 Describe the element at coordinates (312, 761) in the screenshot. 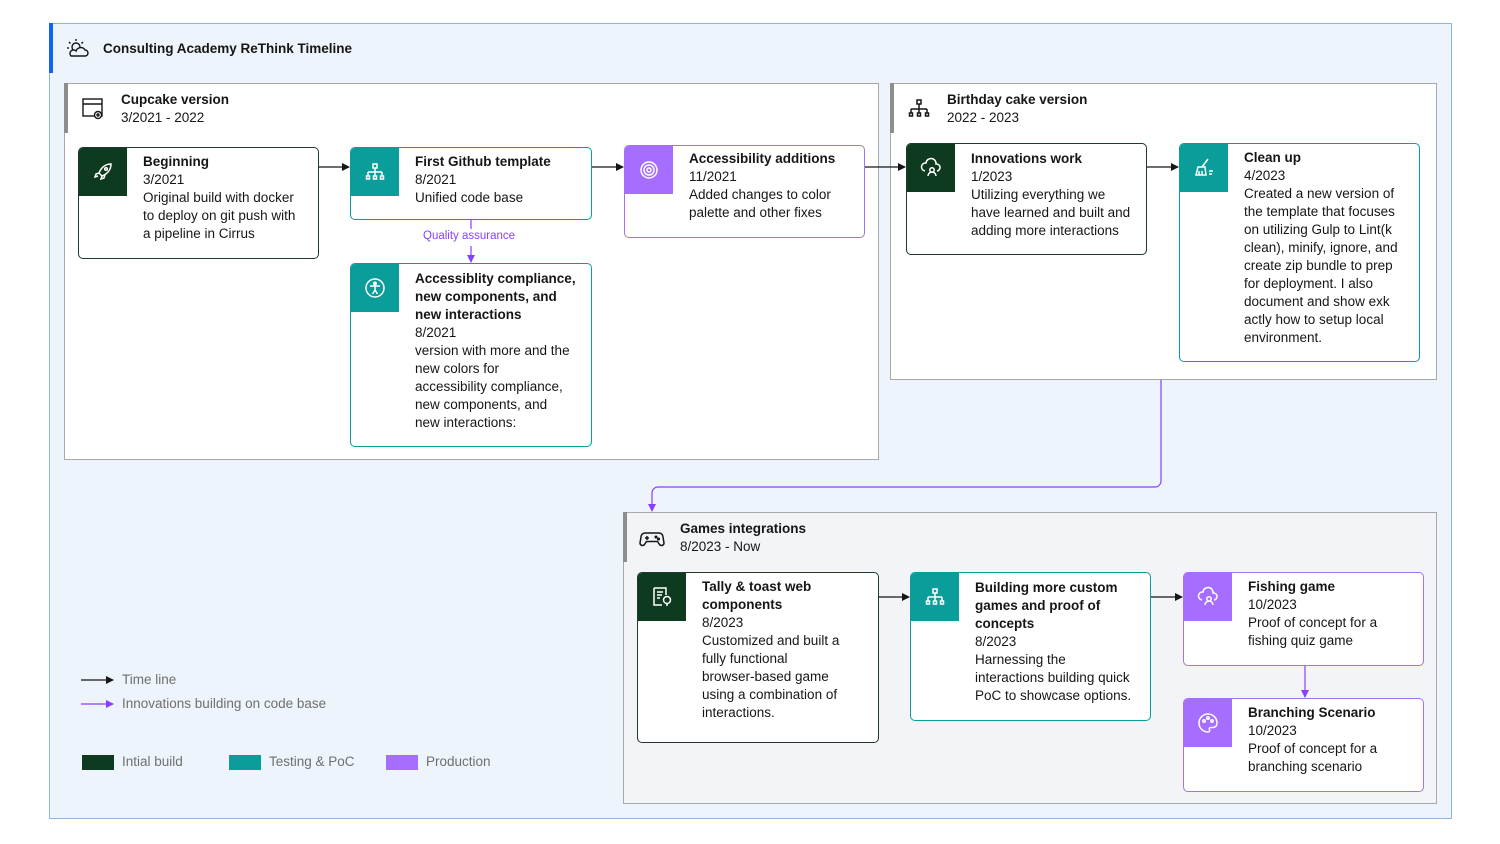

I see `legend-testing: Testing & PoC` at that location.